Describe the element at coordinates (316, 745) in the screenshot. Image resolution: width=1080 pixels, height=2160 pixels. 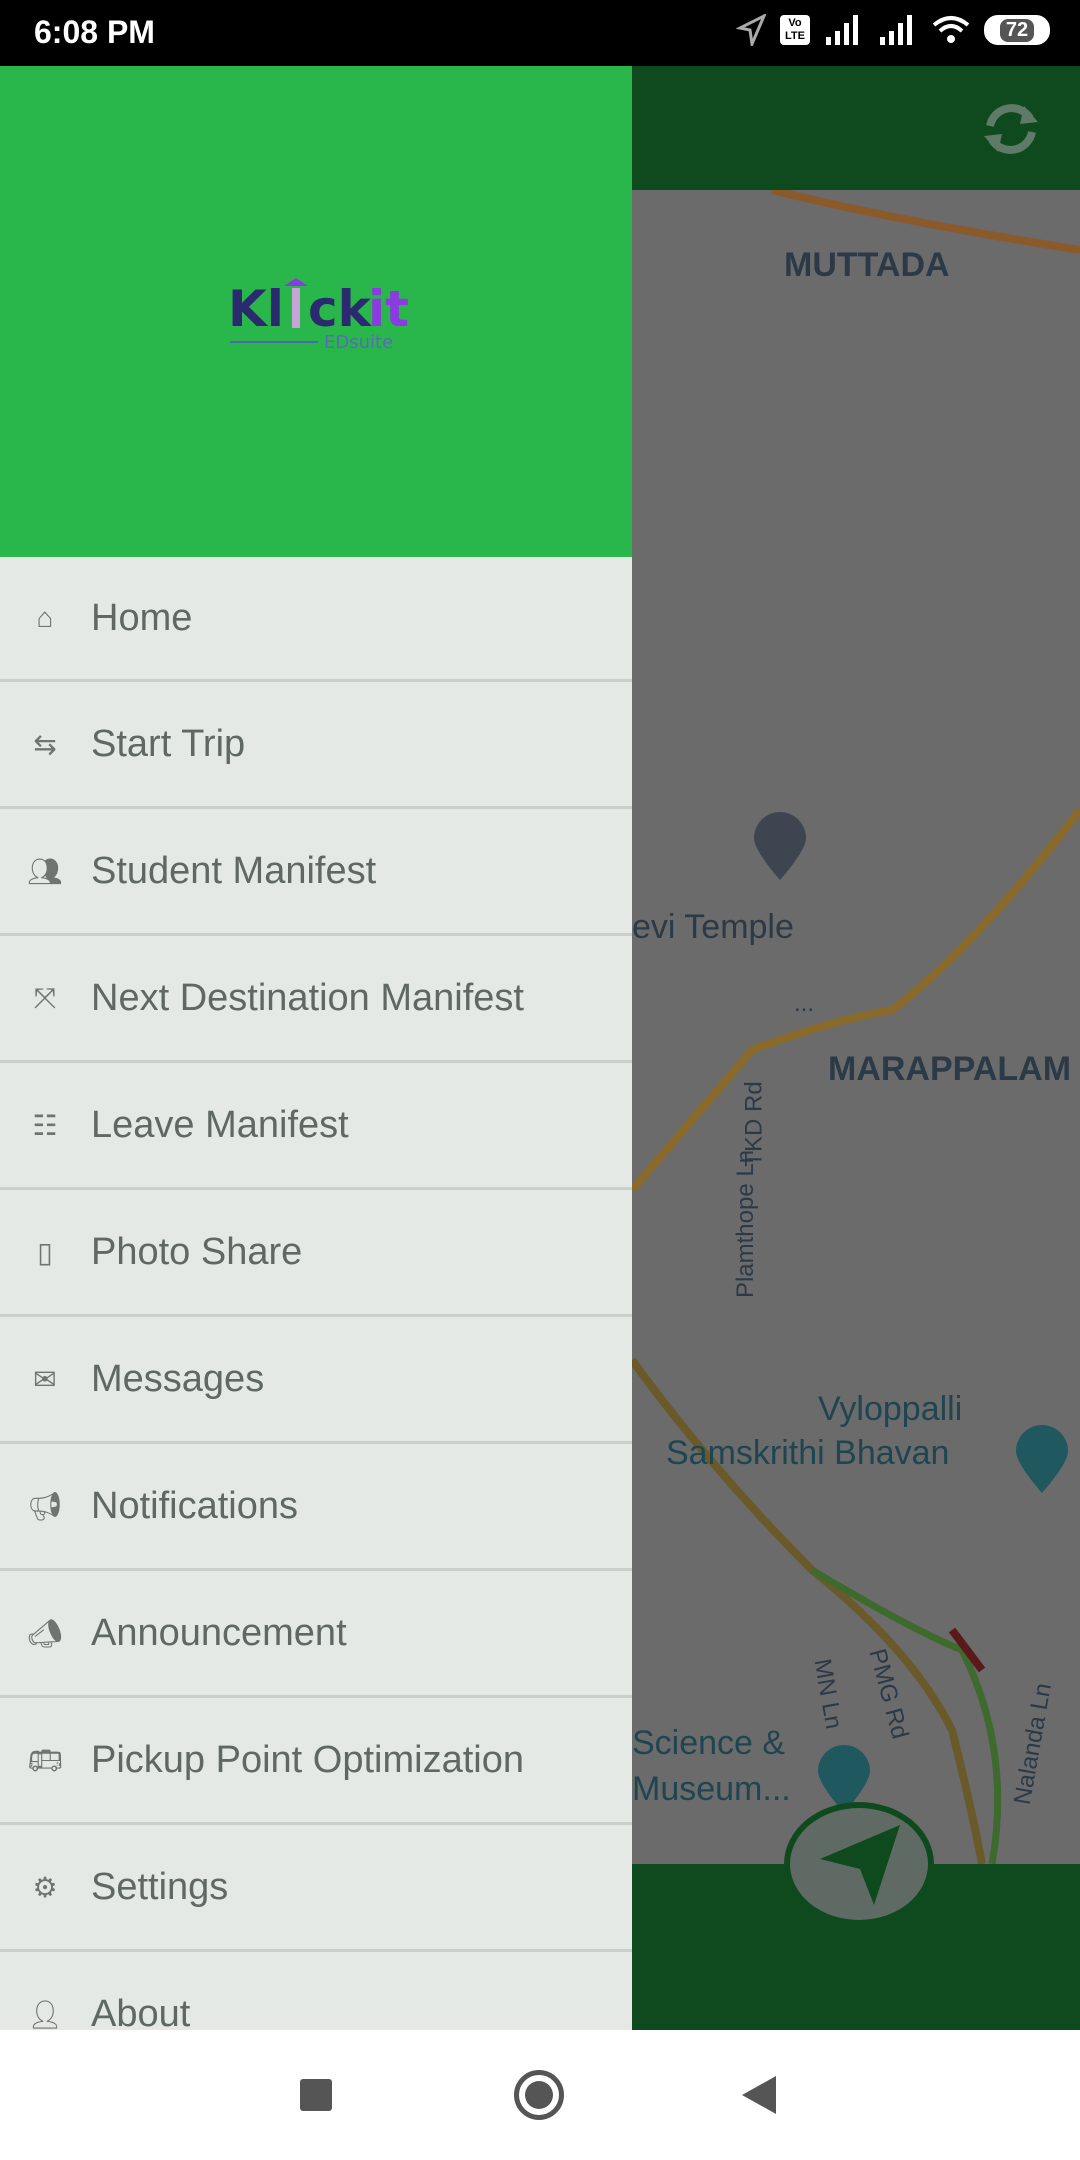
I see `menu-item-start-trip: ⇆ Start Trip` at that location.